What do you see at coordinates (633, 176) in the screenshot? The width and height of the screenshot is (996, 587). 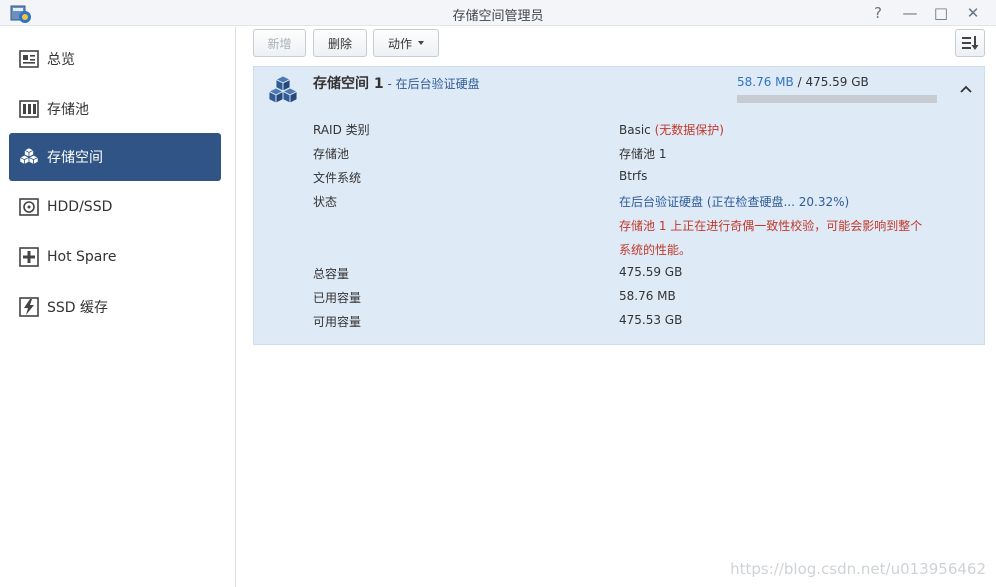 I see `file-system-value: Btrfs` at bounding box center [633, 176].